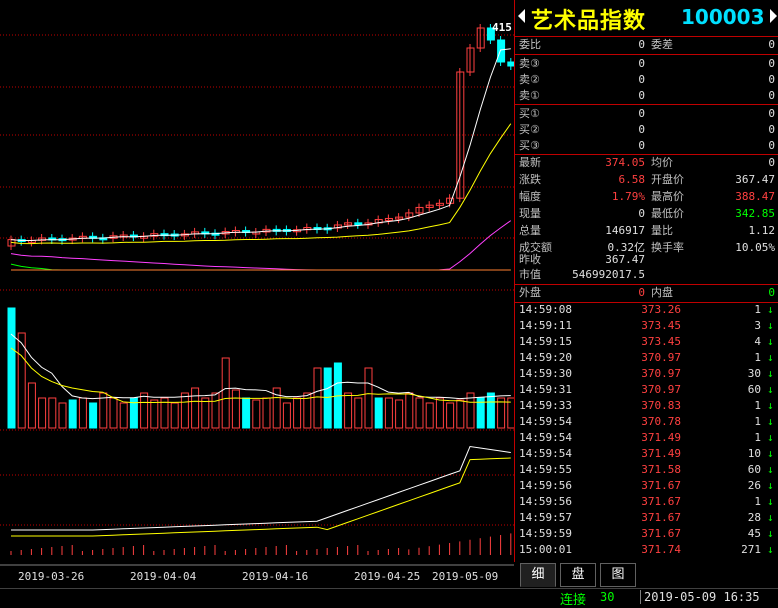  What do you see at coordinates (646, 406) in the screenshot?
I see `tick-row: 14:59:33 370.83 1 ↓` at bounding box center [646, 406].